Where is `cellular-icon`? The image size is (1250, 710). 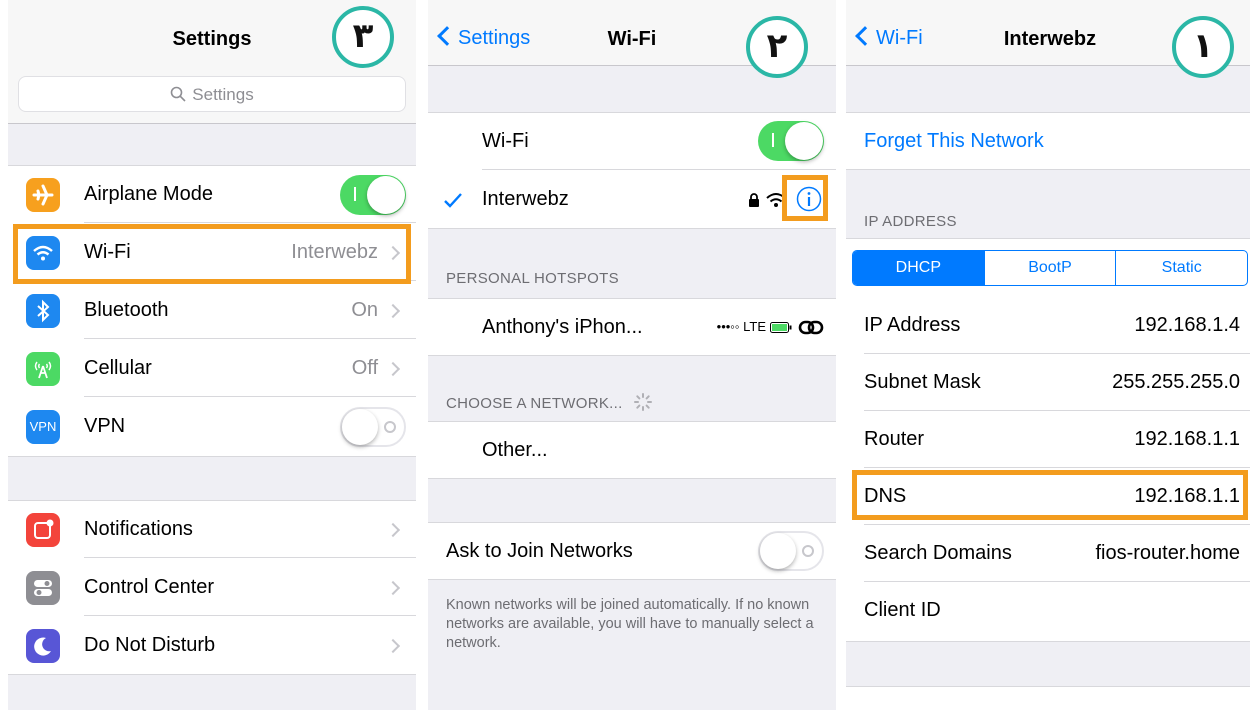 cellular-icon is located at coordinates (43, 369).